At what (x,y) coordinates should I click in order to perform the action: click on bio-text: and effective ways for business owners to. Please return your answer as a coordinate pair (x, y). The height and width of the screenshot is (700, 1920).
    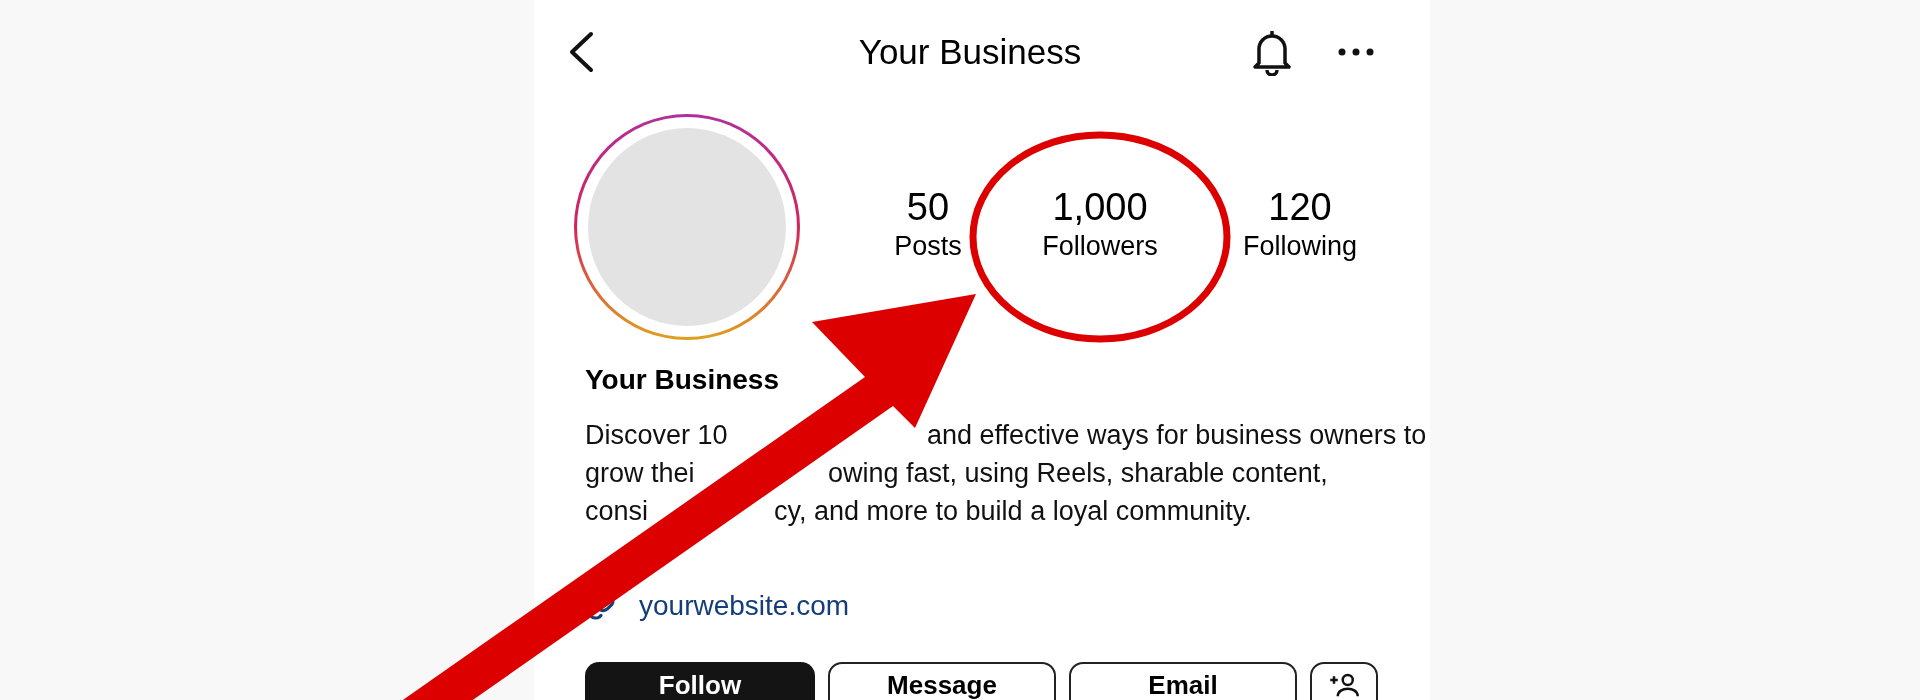
    Looking at the image, I should click on (1177, 435).